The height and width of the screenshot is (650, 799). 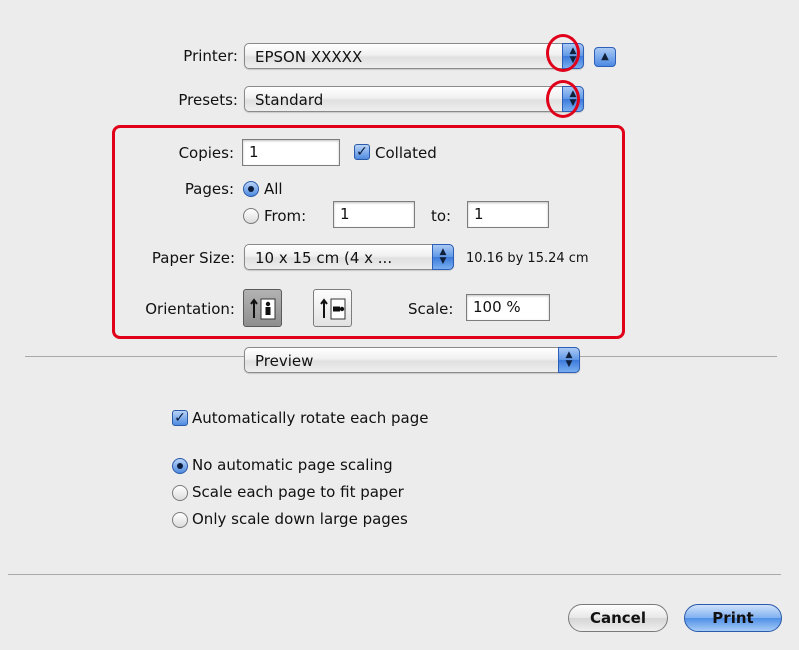 I want to click on cancel-button: Cancel, so click(x=618, y=618).